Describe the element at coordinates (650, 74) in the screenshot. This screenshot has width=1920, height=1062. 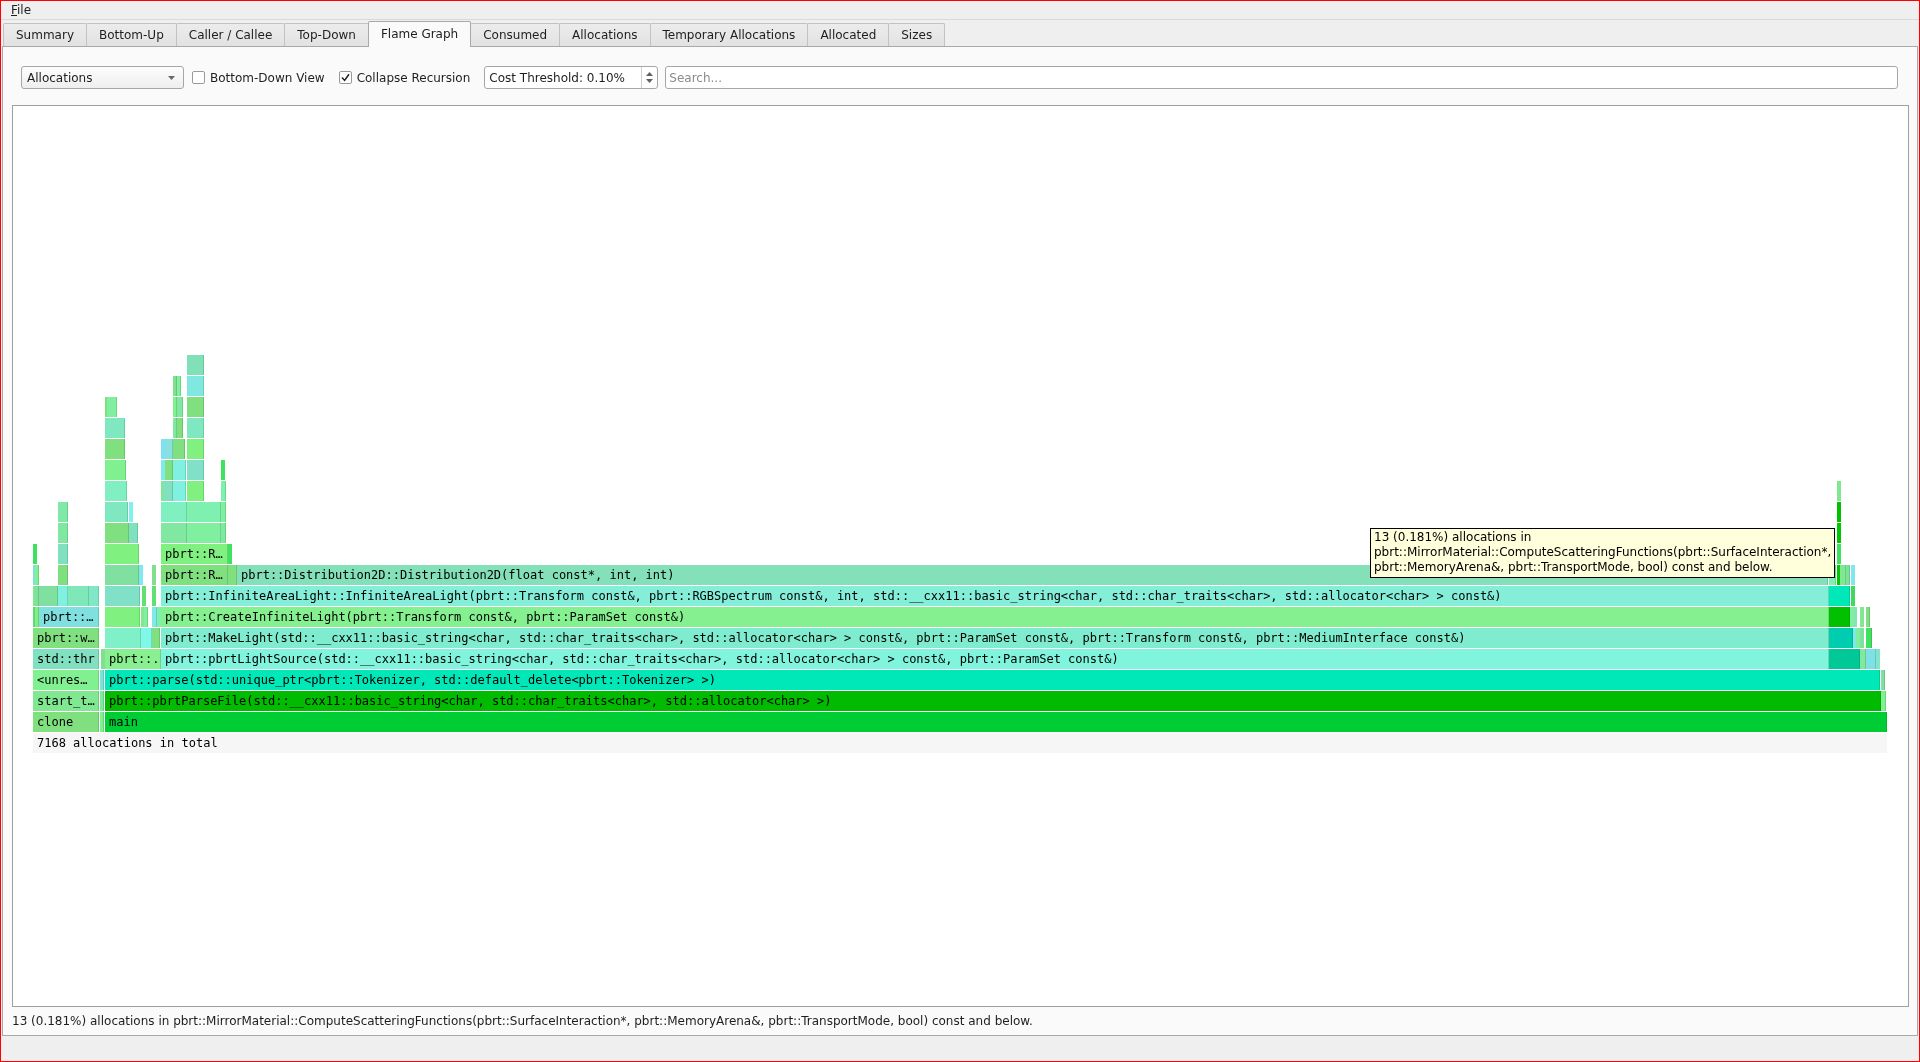
I see `up-arrow-icon` at that location.